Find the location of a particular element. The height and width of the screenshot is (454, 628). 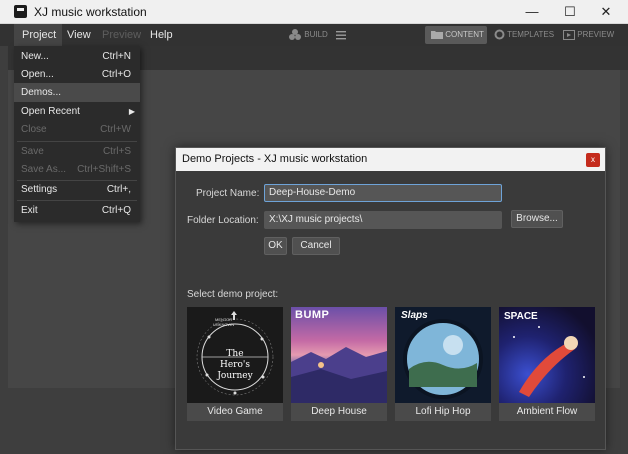

submenu-arrow-icon: ▶ is located at coordinates (131, 111).